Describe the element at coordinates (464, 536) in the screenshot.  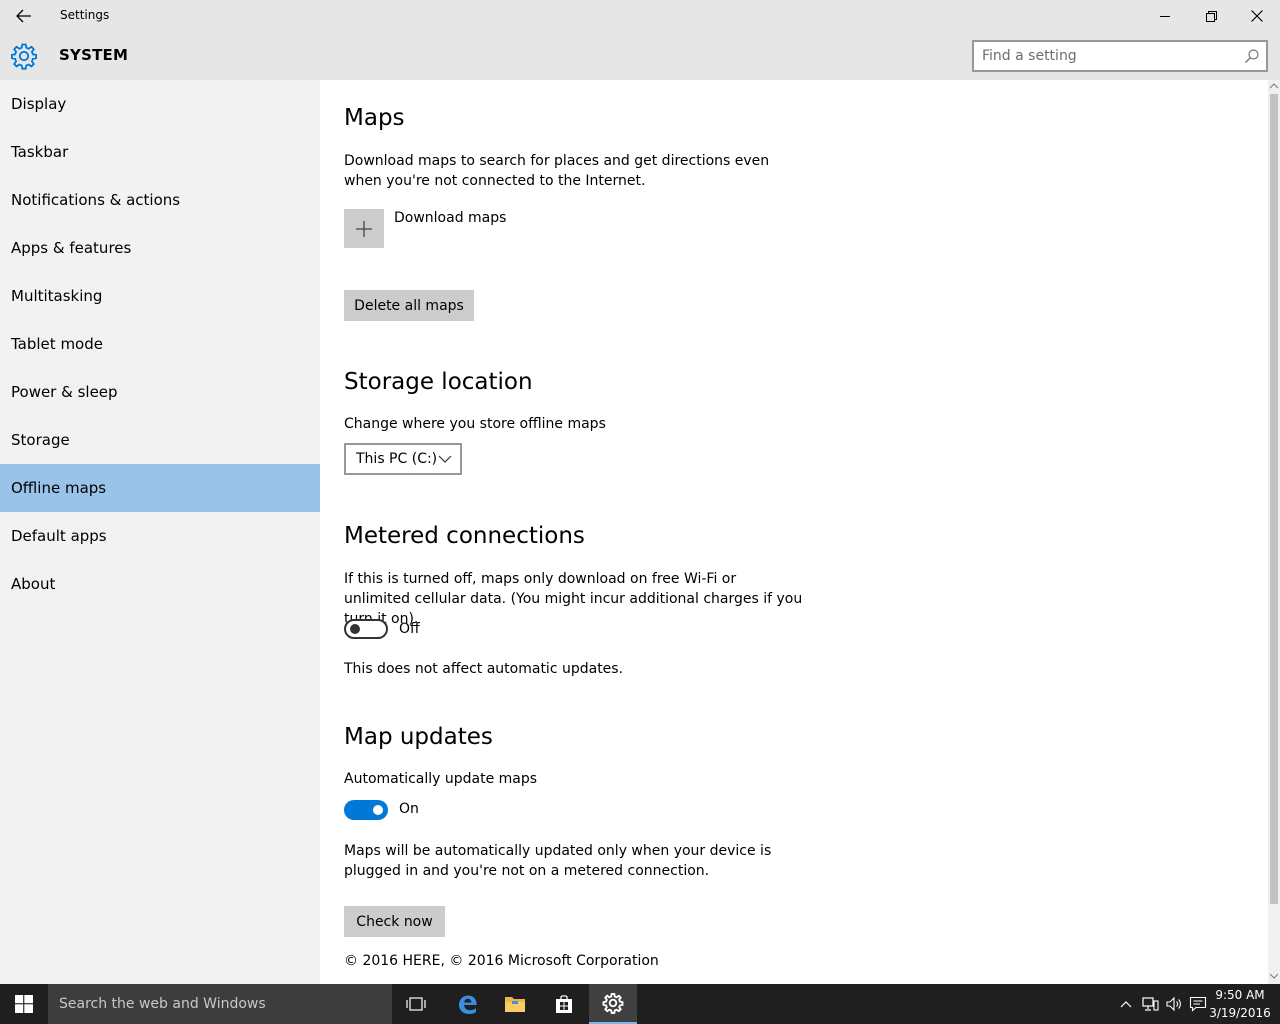
I see `metered-heading: Metered connections` at that location.